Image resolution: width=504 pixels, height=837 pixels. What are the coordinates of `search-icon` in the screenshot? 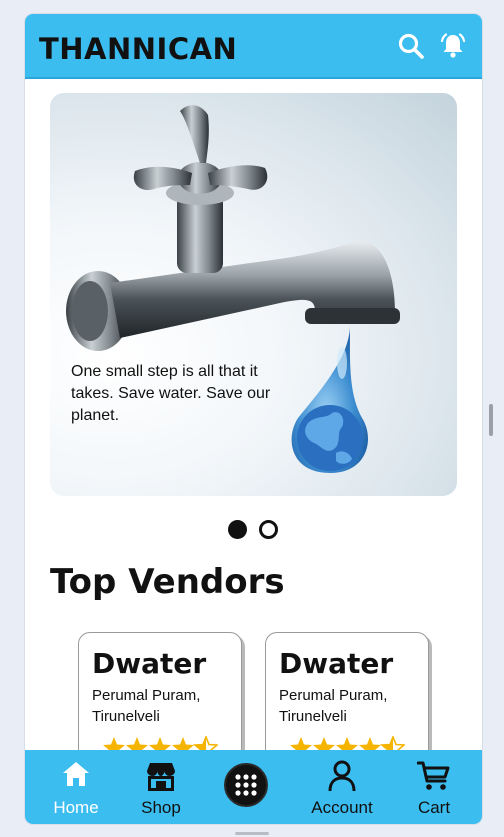 It's located at (411, 46).